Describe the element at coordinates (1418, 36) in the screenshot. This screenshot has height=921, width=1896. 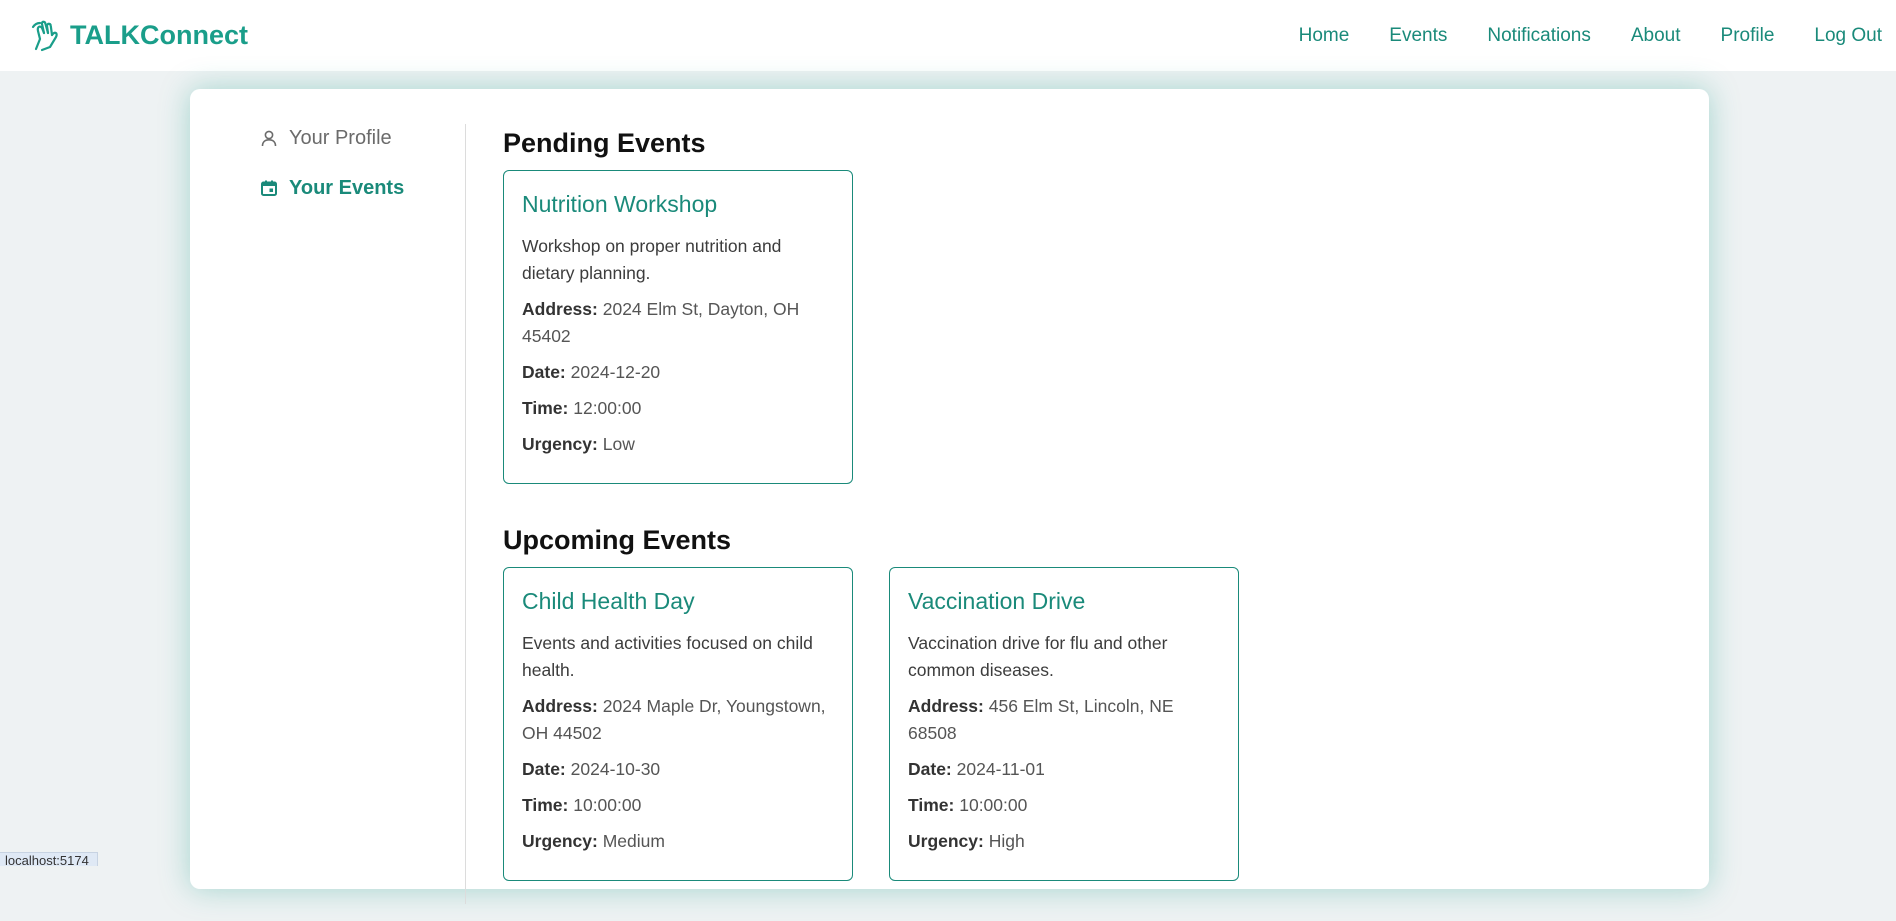
I see `nav-link-events: Events` at that location.